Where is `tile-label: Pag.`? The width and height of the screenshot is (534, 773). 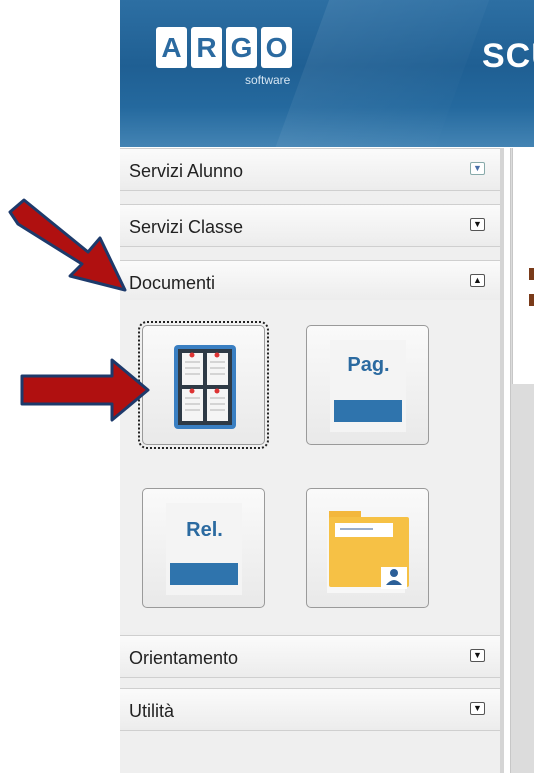 tile-label: Pag. is located at coordinates (368, 365).